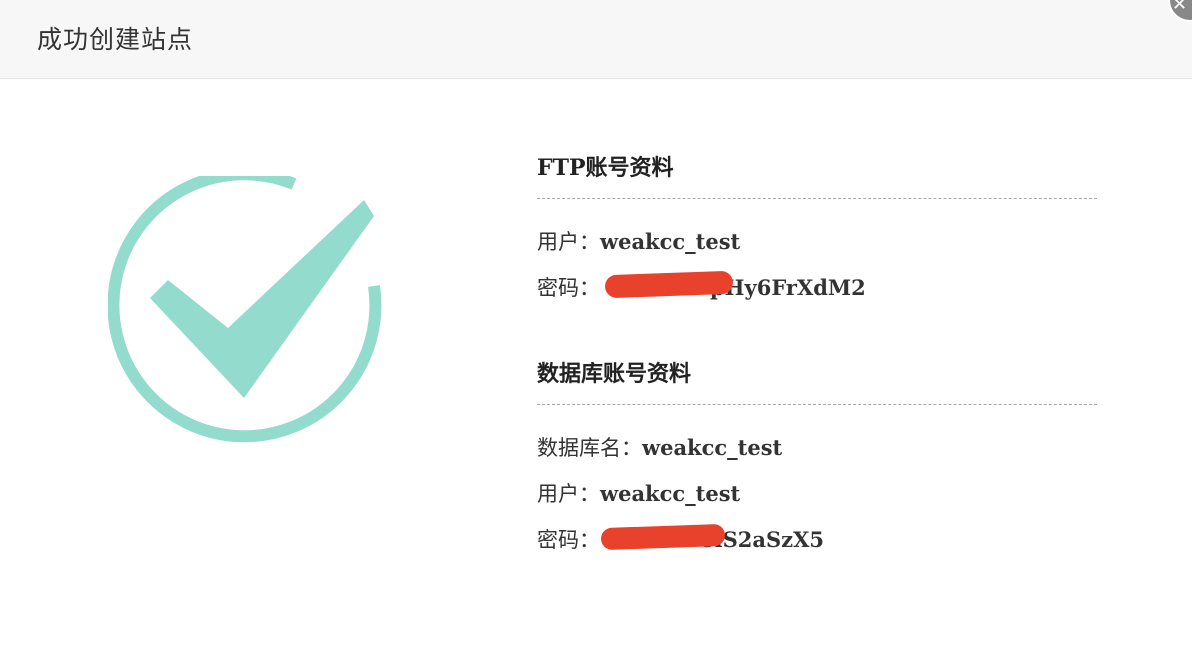  Describe the element at coordinates (817, 198) in the screenshot. I see `ftp-divider` at that location.